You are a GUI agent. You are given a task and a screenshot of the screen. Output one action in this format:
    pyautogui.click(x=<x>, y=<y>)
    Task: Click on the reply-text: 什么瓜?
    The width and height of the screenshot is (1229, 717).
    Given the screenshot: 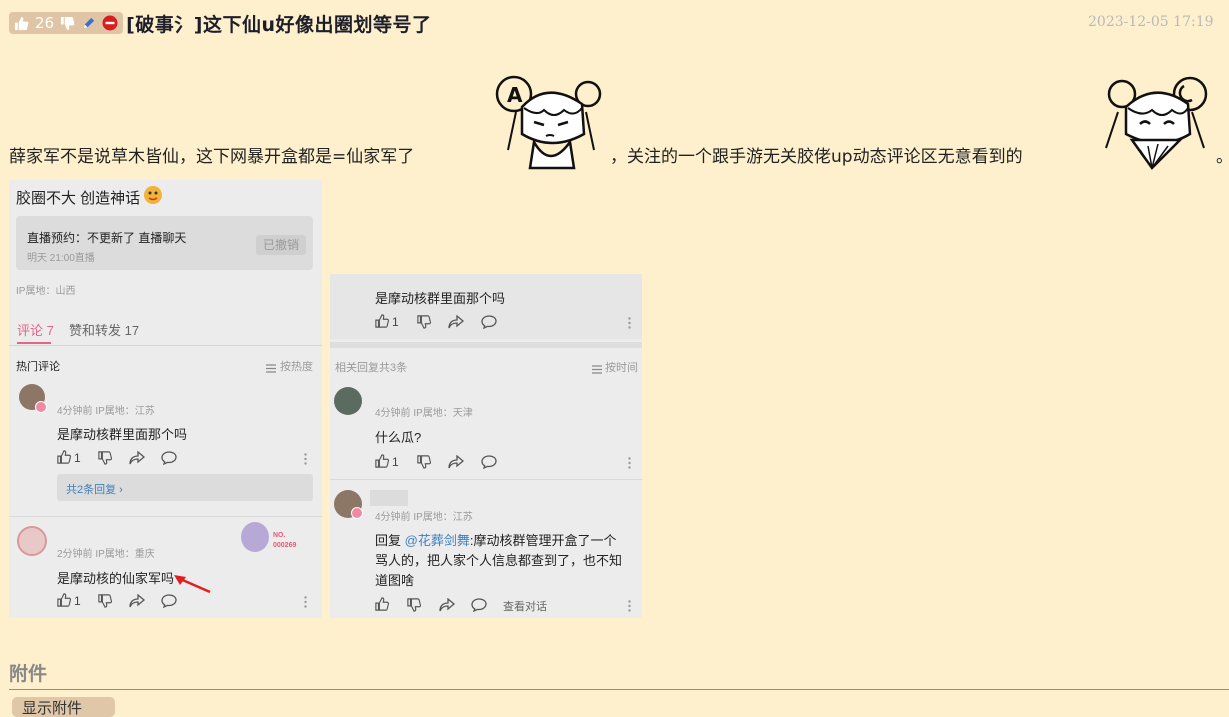 What is the action you would take?
    pyautogui.click(x=398, y=437)
    